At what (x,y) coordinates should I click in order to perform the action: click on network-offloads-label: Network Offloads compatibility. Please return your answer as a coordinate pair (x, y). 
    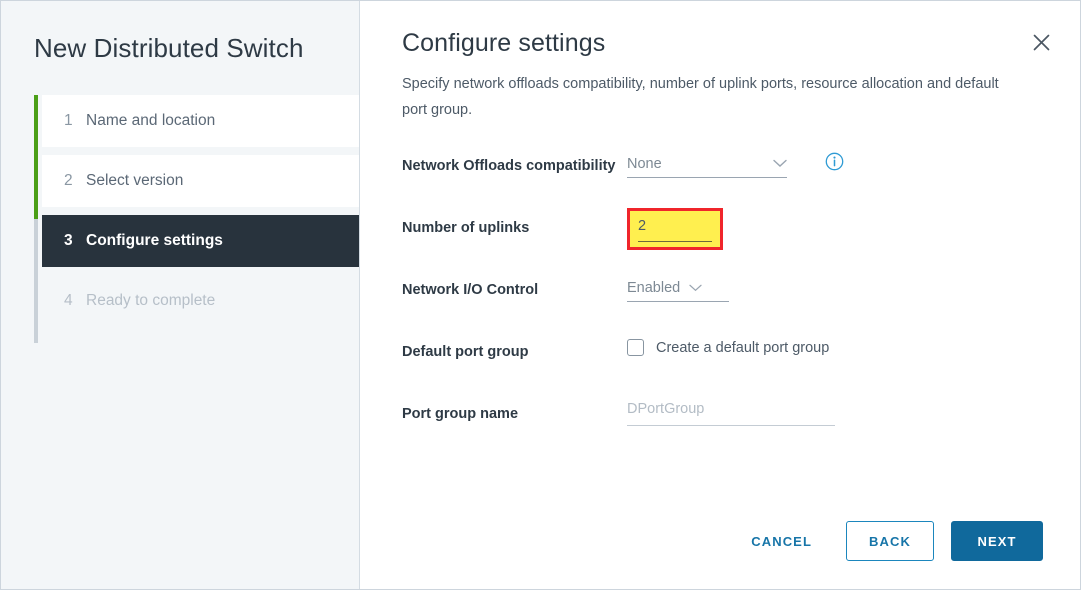
    Looking at the image, I should click on (509, 166).